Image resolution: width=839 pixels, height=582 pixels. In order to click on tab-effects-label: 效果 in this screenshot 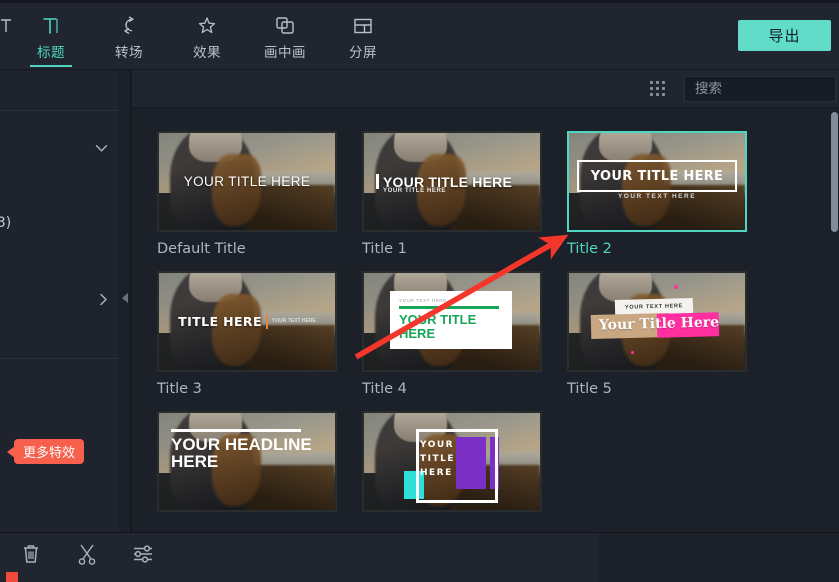, I will do `click(207, 53)`.